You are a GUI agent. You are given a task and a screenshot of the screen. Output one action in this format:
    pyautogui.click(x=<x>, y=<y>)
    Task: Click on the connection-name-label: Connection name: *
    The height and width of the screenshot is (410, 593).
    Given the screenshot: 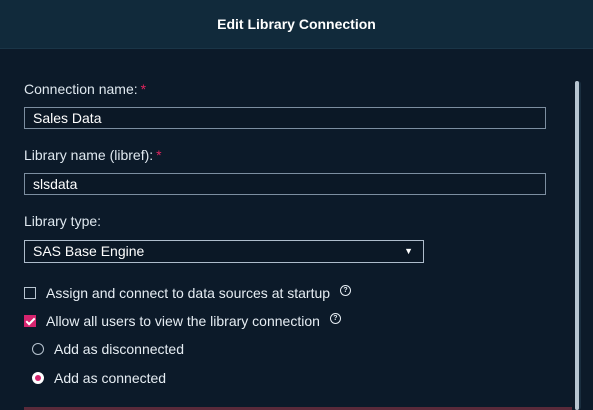 What is the action you would take?
    pyautogui.click(x=85, y=89)
    